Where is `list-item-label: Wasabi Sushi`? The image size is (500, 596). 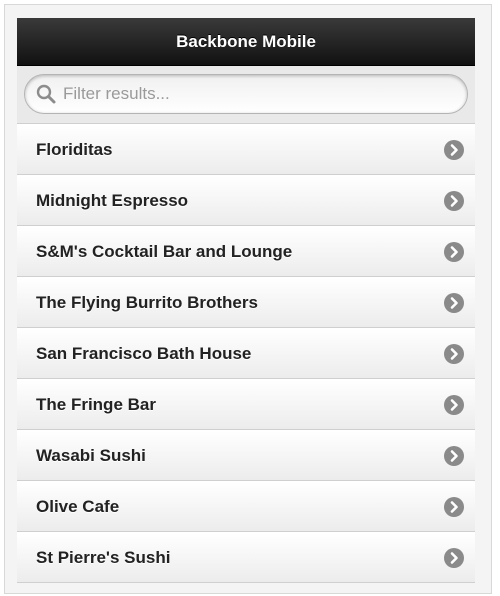 list-item-label: Wasabi Sushi is located at coordinates (91, 455).